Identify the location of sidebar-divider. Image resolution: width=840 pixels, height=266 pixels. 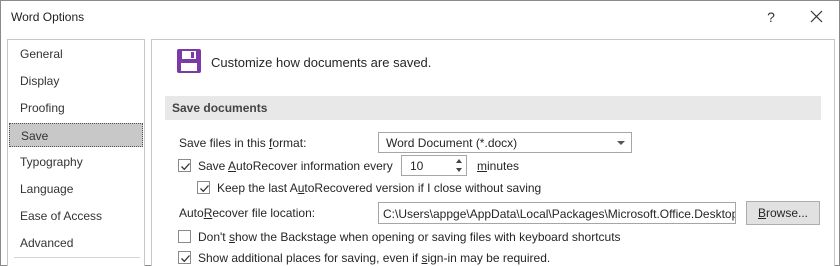
(77, 257).